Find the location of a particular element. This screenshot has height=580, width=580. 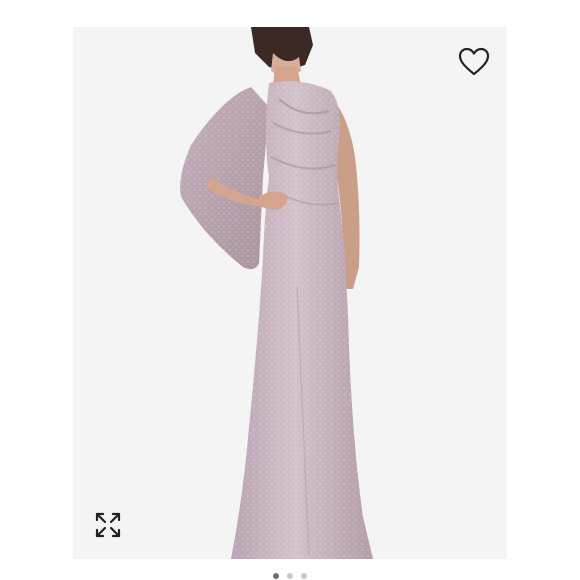

expand-image-button is located at coordinates (108, 525).